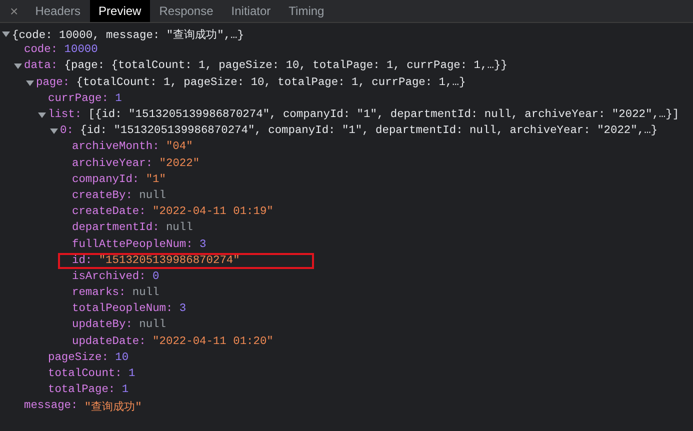  I want to click on tab: Initiator, so click(251, 11).